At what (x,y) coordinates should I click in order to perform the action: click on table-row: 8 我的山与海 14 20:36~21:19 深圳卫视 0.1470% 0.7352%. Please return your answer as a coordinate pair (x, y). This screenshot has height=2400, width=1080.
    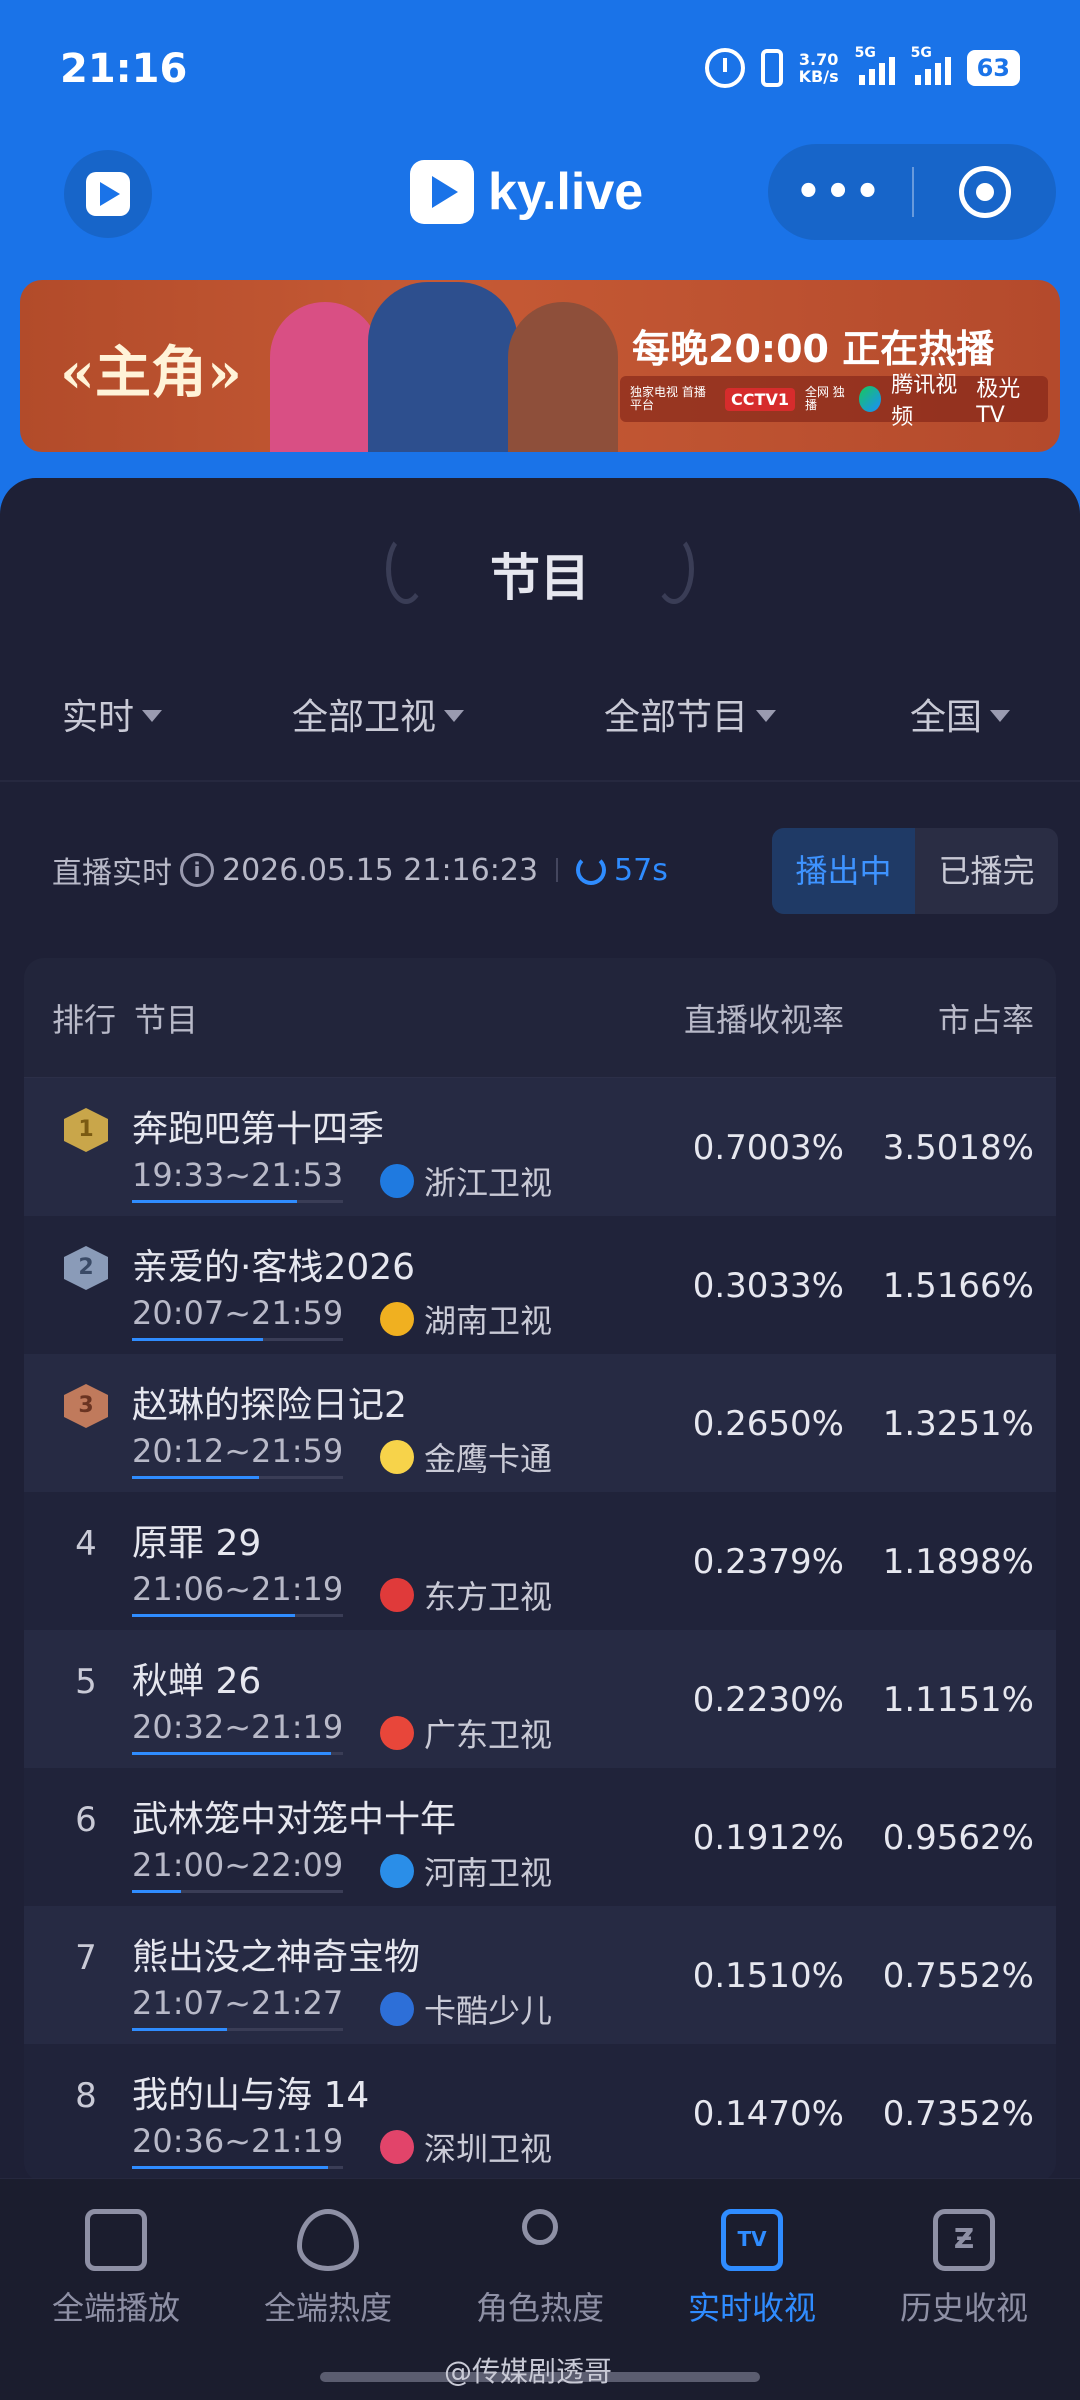
    Looking at the image, I should click on (540, 2113).